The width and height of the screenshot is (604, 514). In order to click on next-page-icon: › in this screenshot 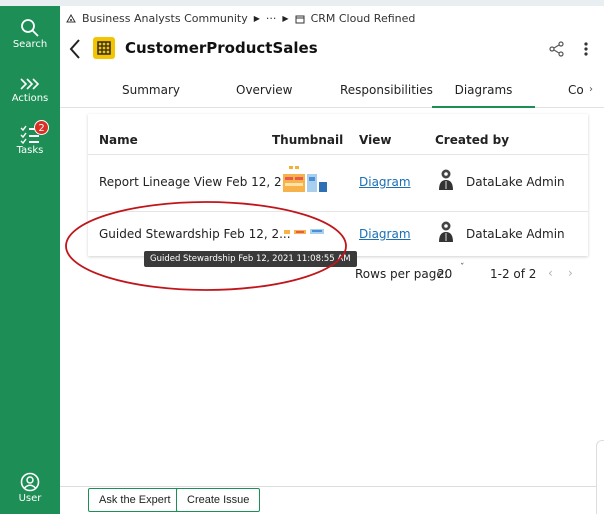, I will do `click(570, 273)`.